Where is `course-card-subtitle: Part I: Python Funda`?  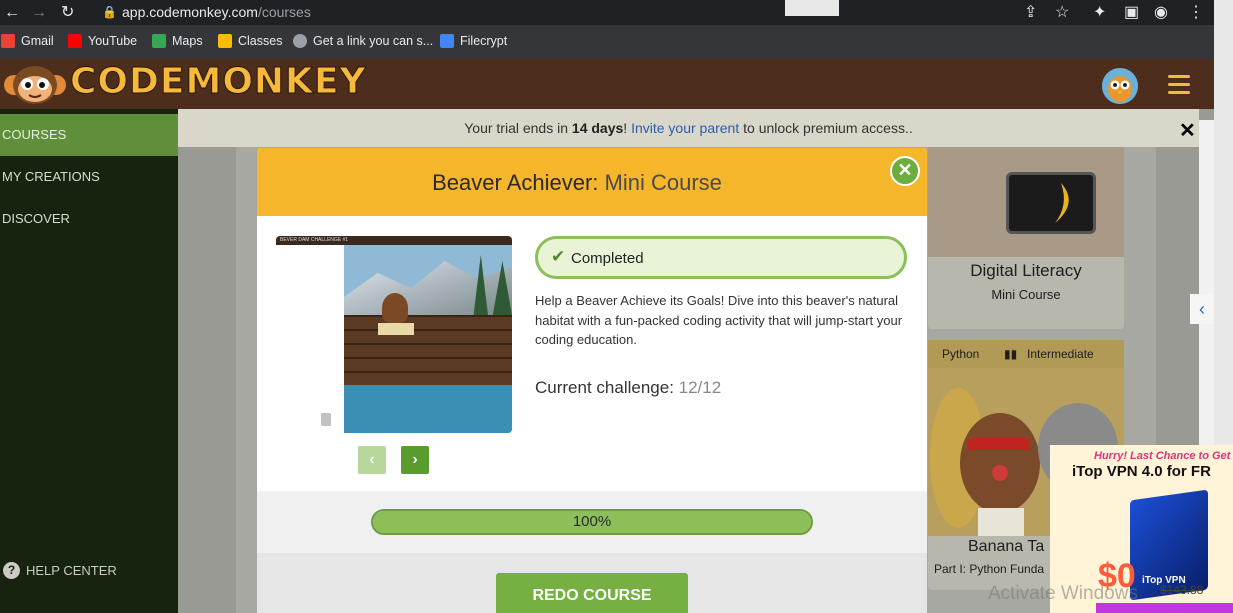 course-card-subtitle: Part I: Python Funda is located at coordinates (989, 569).